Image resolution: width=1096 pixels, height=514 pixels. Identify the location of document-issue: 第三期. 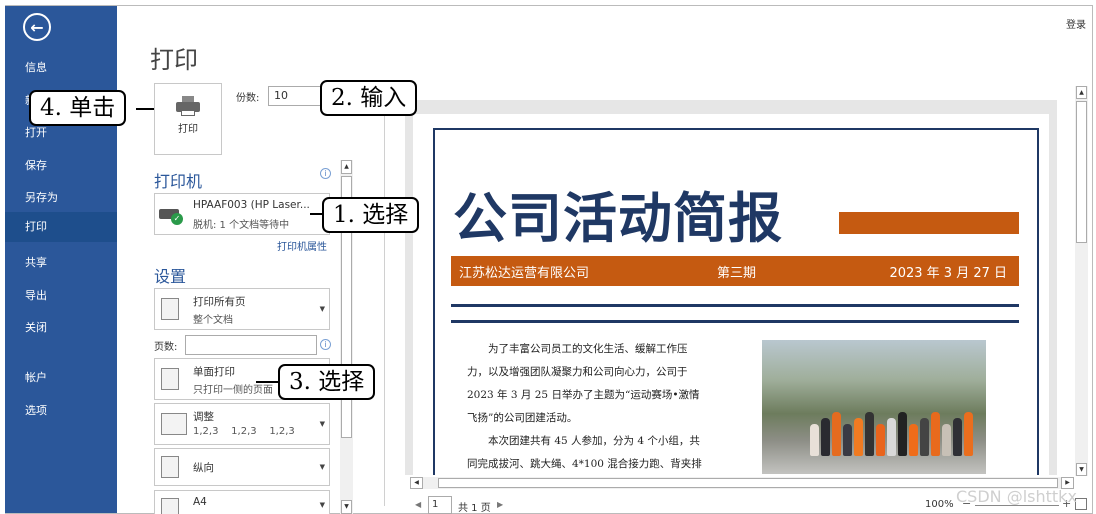
(737, 273).